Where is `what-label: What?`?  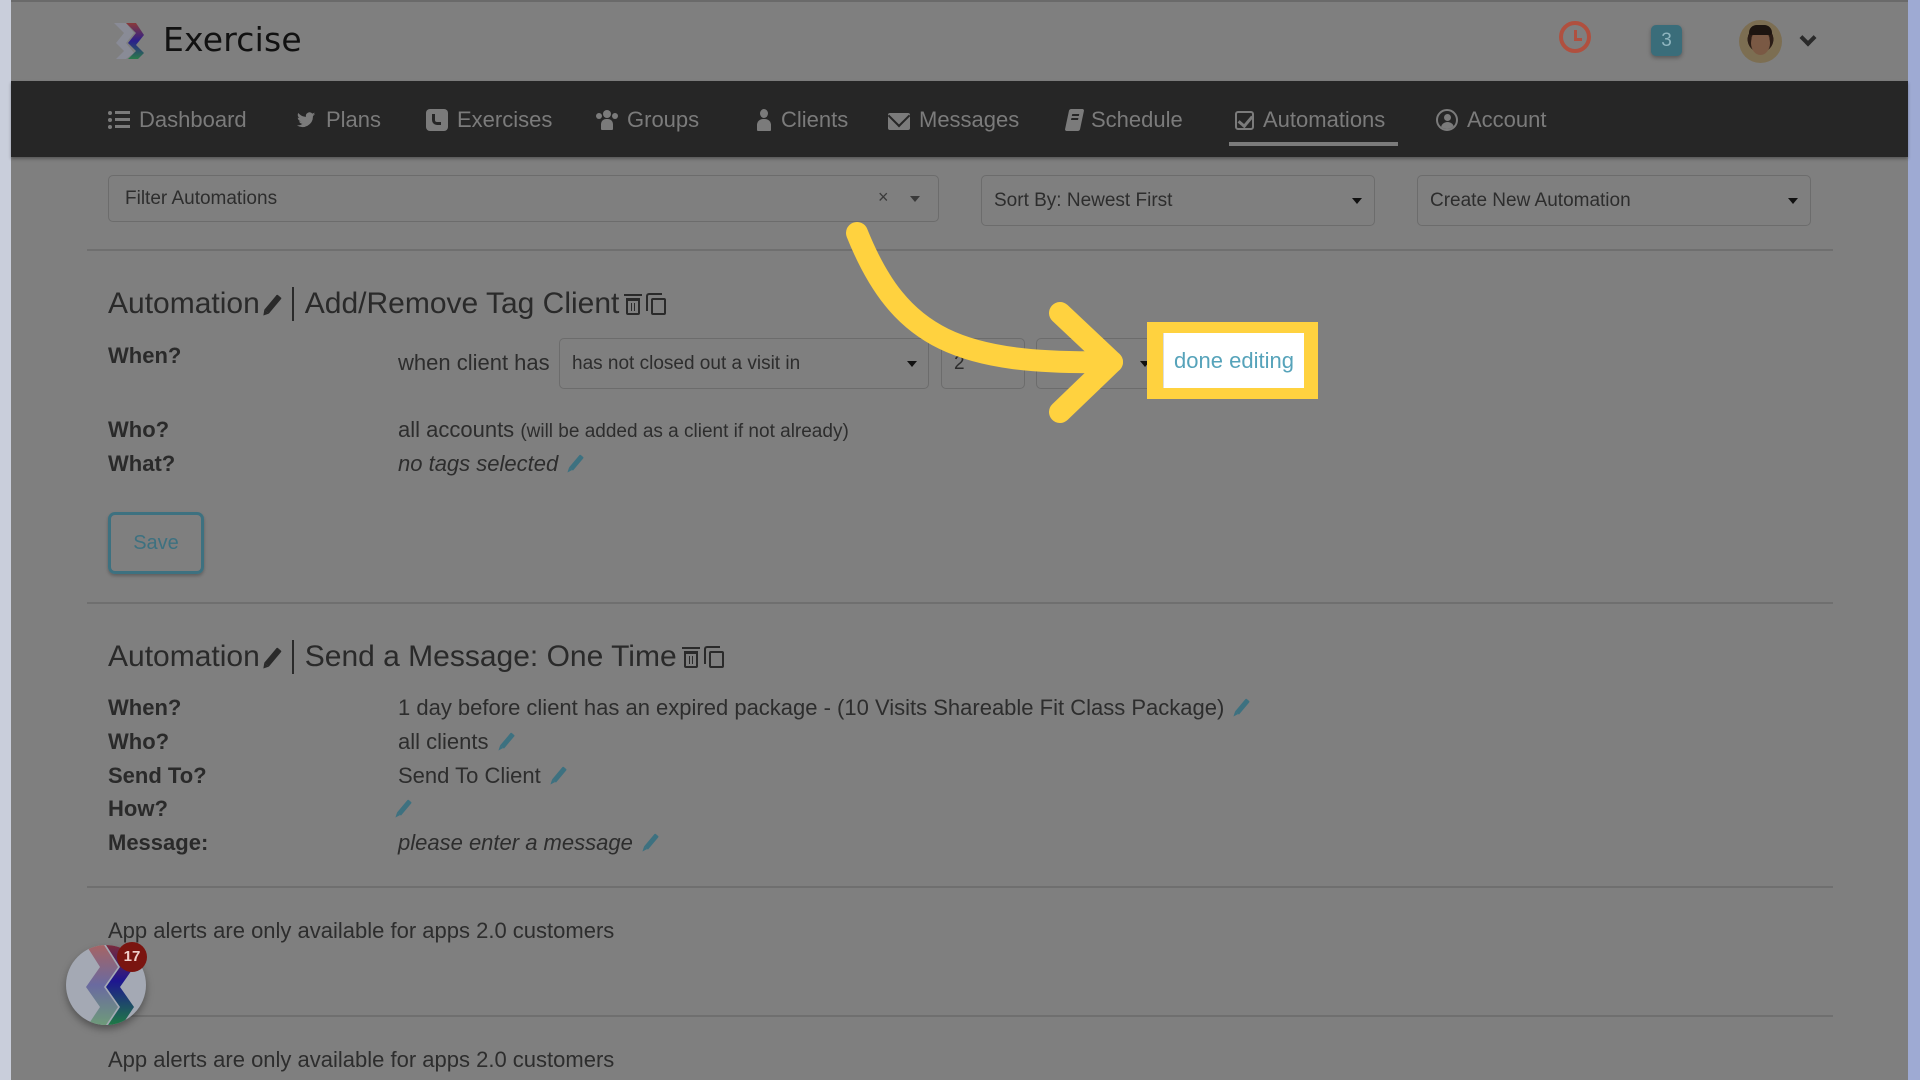
what-label: What? is located at coordinates (142, 463).